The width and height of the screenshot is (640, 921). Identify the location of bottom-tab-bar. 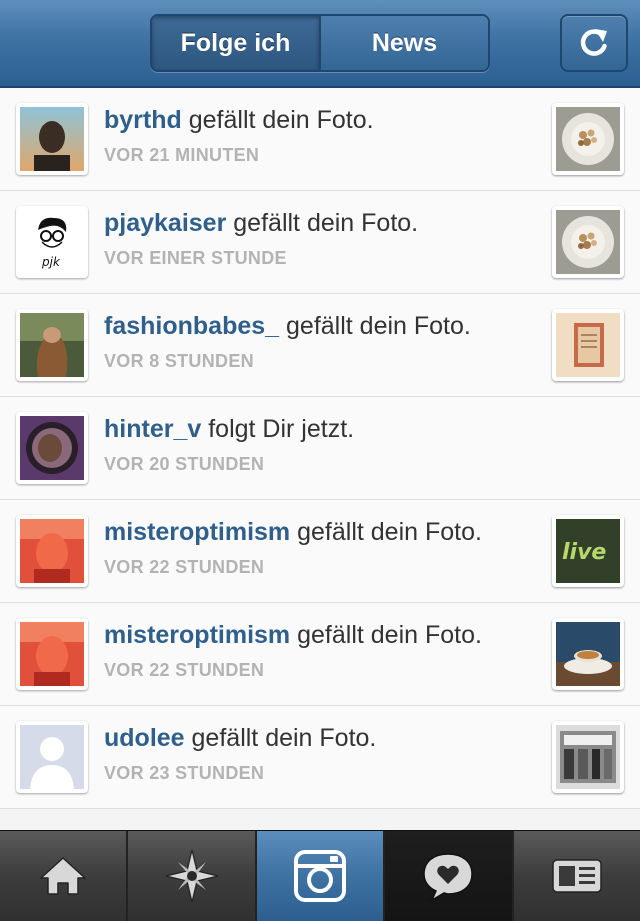
(320, 875).